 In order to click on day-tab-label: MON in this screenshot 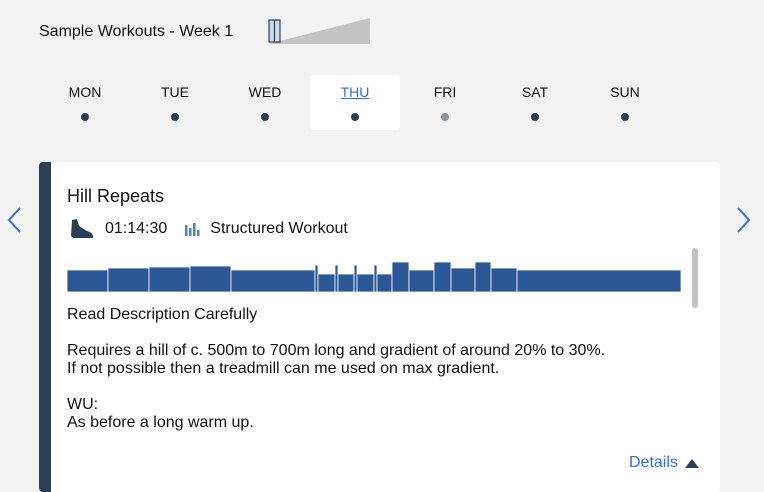, I will do `click(85, 92)`.